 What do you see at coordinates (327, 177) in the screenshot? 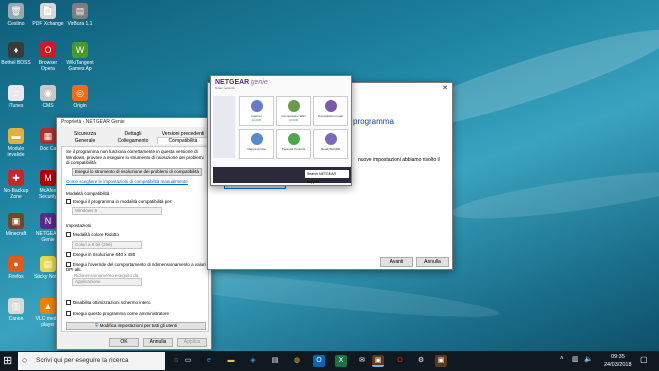
I see `genie-search-box: Search NETGEAR Support` at bounding box center [327, 177].